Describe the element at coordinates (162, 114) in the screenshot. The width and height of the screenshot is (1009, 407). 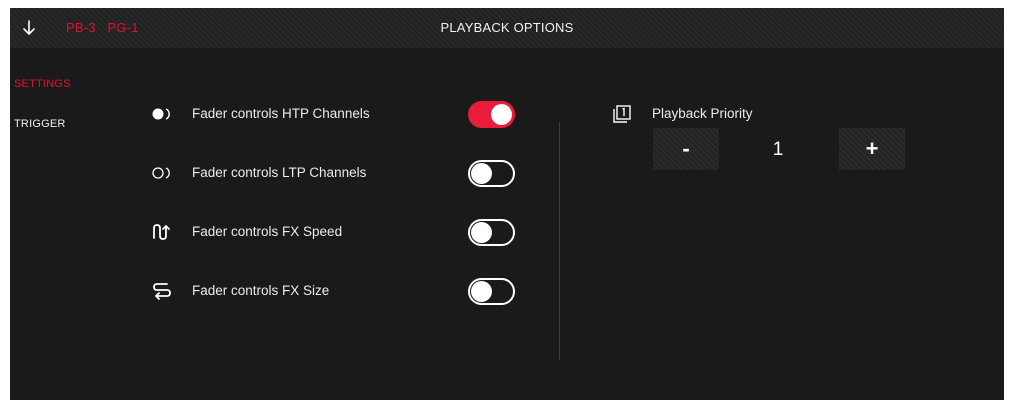
I see `filled-circle-icon` at that location.